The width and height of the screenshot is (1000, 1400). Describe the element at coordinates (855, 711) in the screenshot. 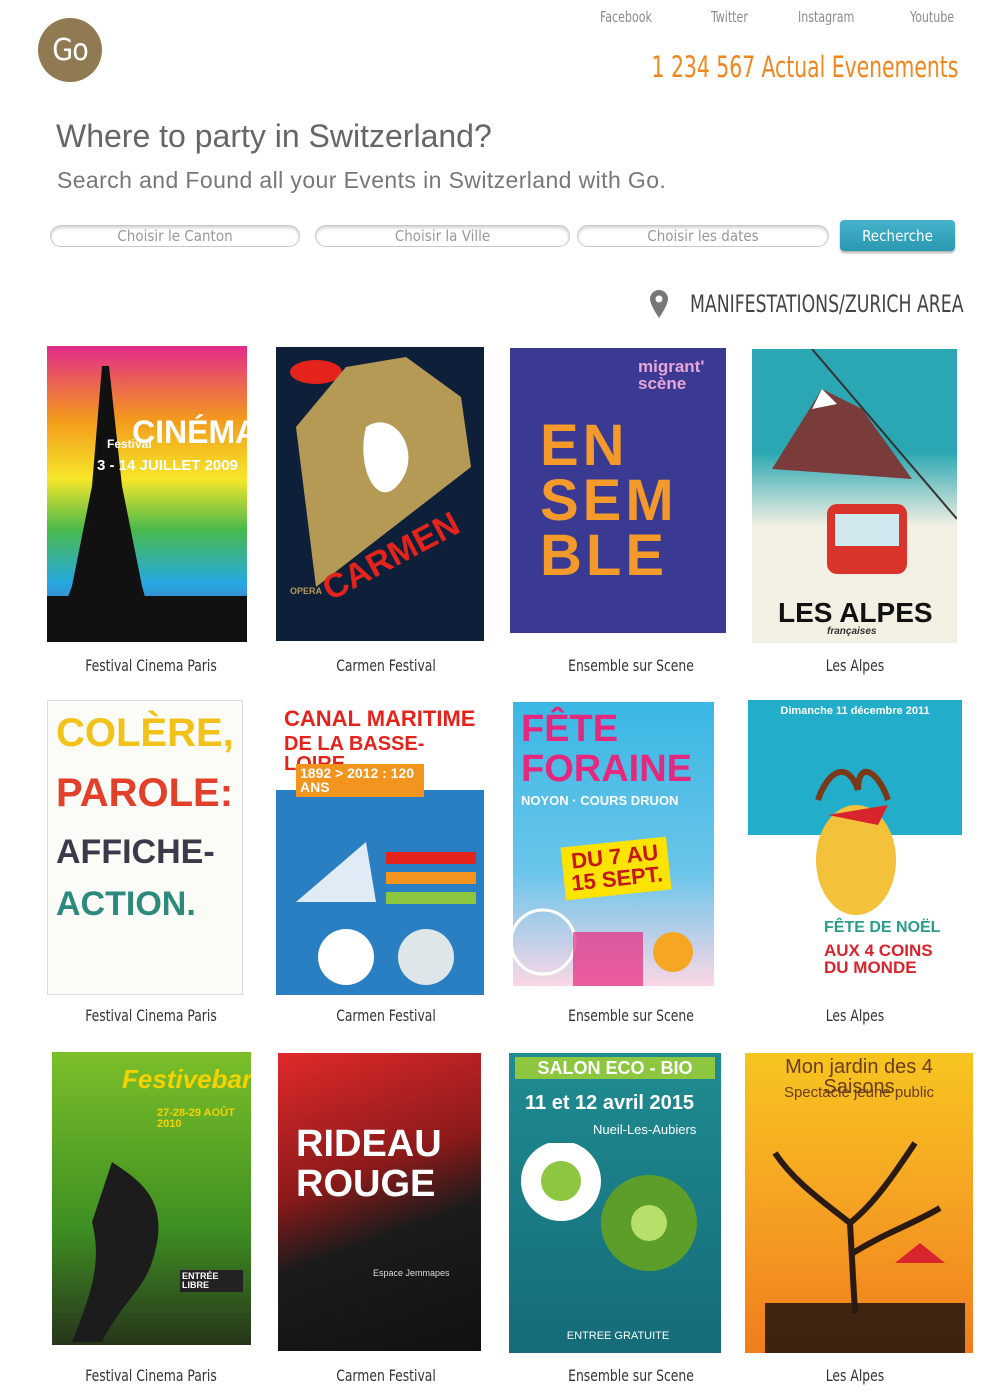

I see `poster-line: Dimanche 11 décembre 2011` at that location.